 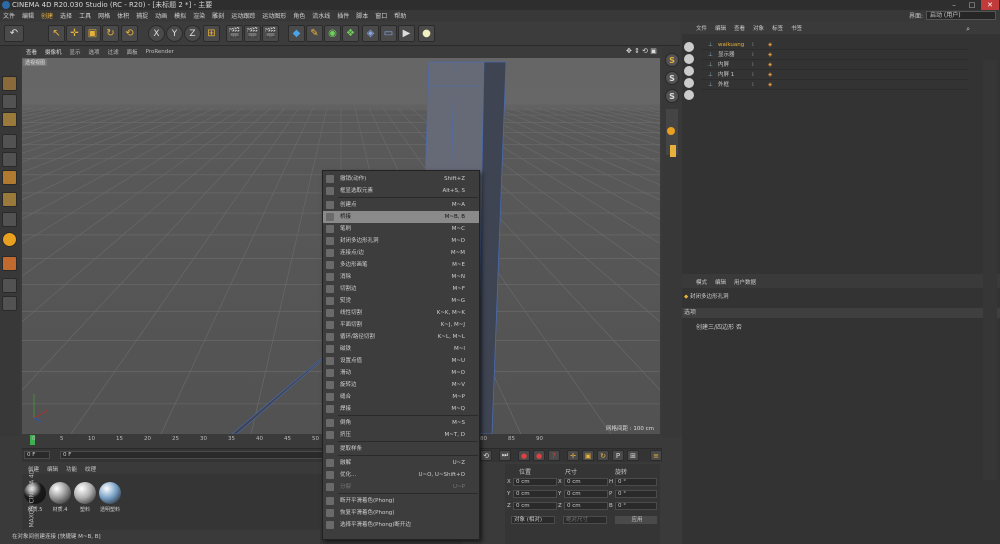 I want to click on layout-selector: 界面: 启动 (用户), so click(x=952, y=15).